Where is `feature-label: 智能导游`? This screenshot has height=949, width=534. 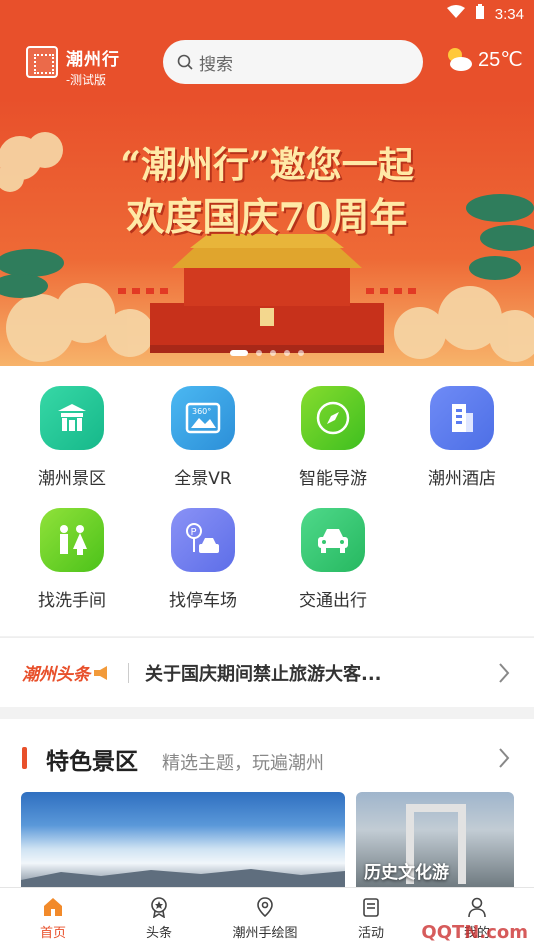 feature-label: 智能导游 is located at coordinates (333, 479).